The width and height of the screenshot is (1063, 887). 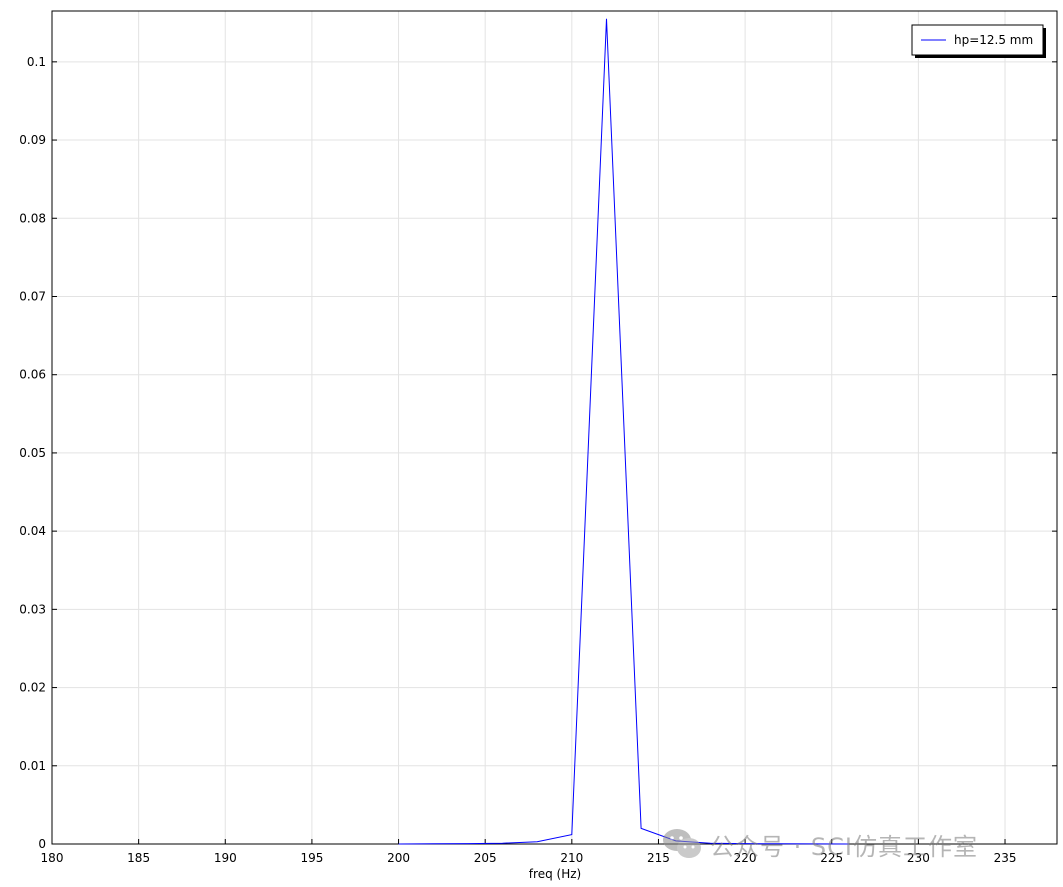 What do you see at coordinates (225, 858) in the screenshot?
I see `x-tick-label: 190` at bounding box center [225, 858].